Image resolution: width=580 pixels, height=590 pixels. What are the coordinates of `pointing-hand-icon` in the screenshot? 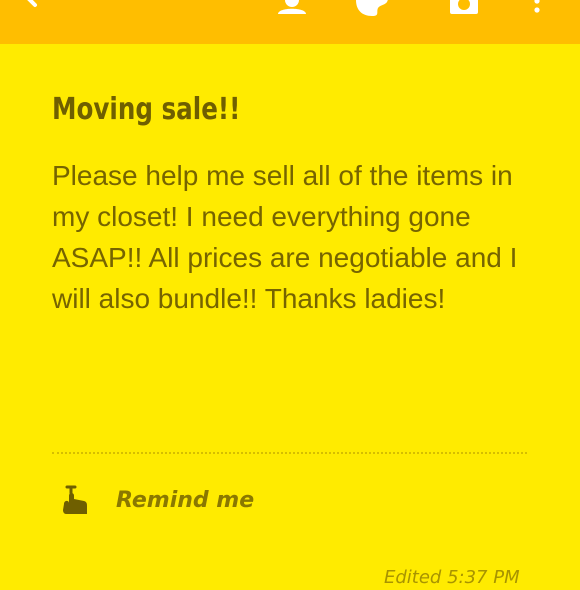 It's located at (76, 501).